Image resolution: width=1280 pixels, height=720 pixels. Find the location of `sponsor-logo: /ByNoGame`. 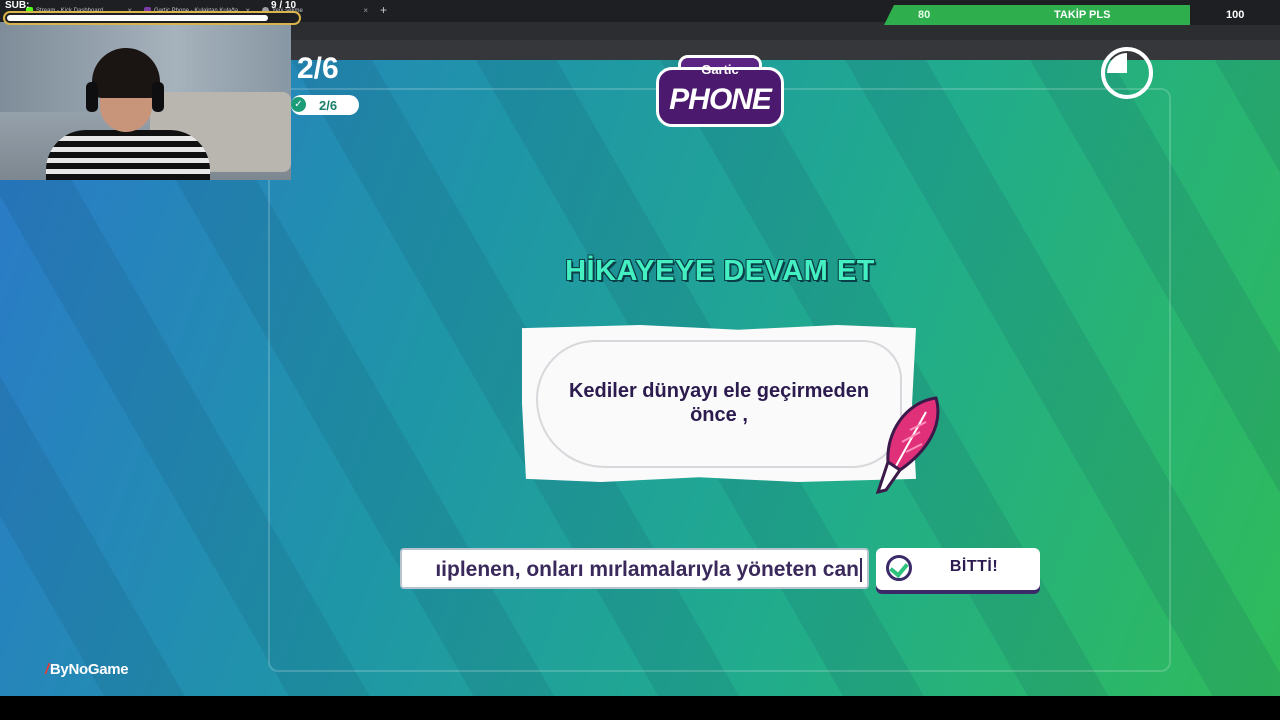

sponsor-logo: /ByNoGame is located at coordinates (87, 669).